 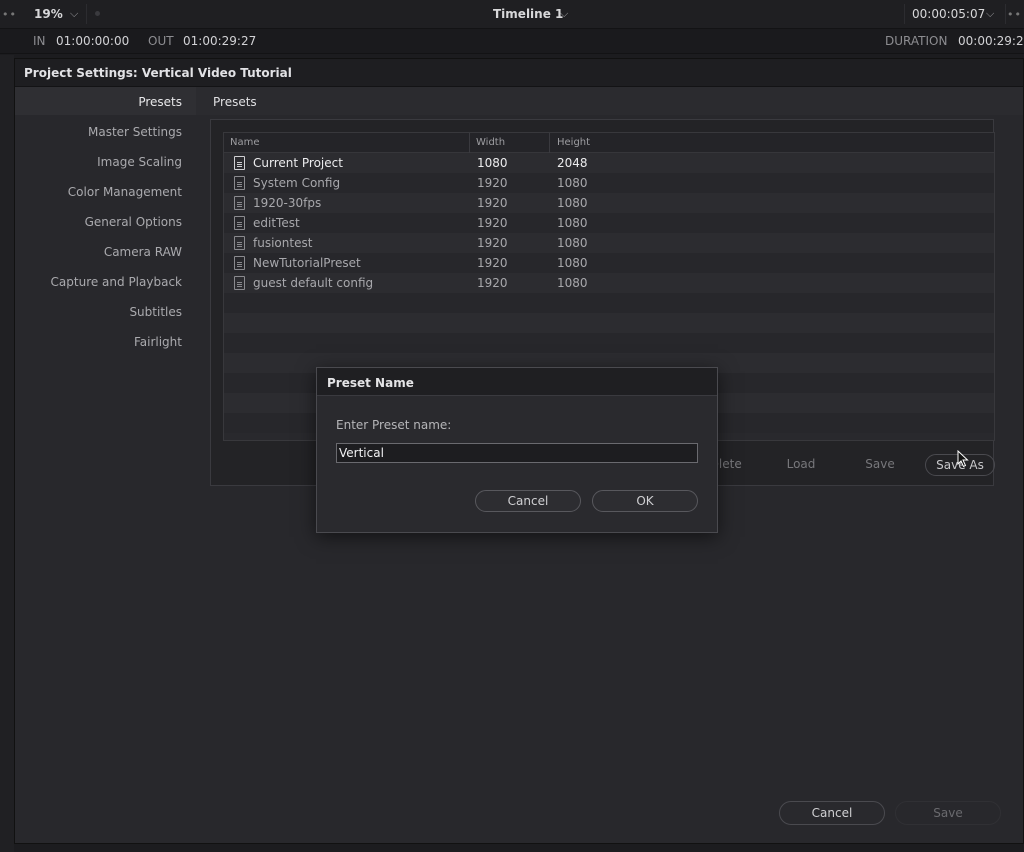 What do you see at coordinates (298, 163) in the screenshot?
I see `preset-name: Current Project` at bounding box center [298, 163].